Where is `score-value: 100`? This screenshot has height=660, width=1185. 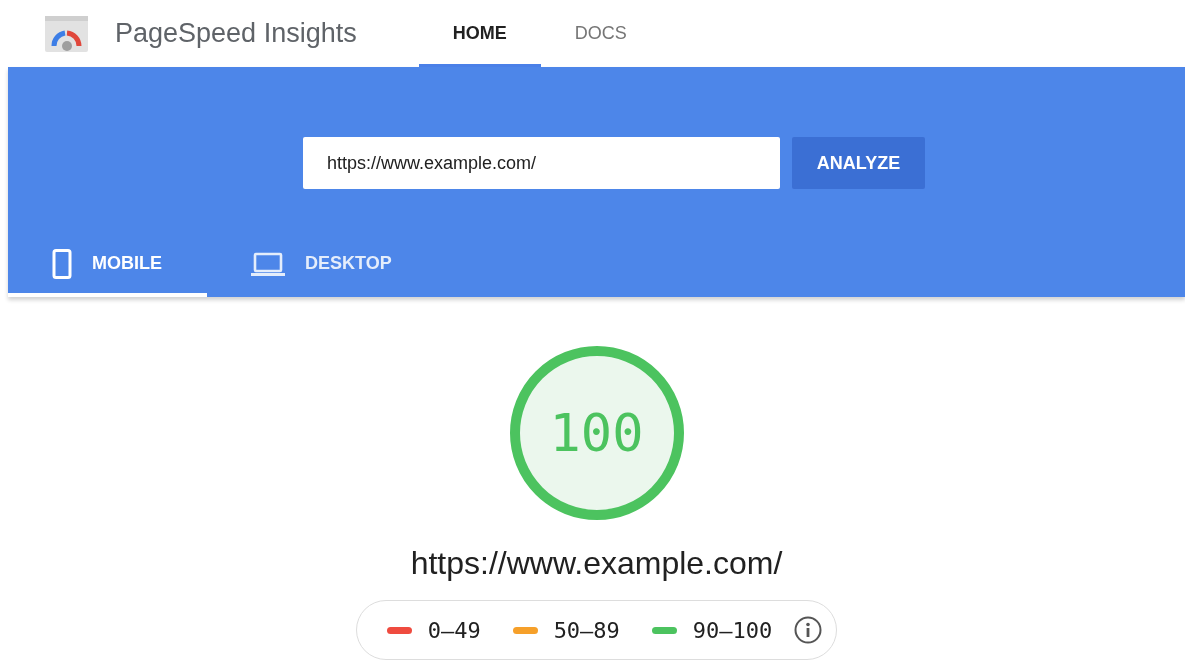
score-value: 100 is located at coordinates (596, 433).